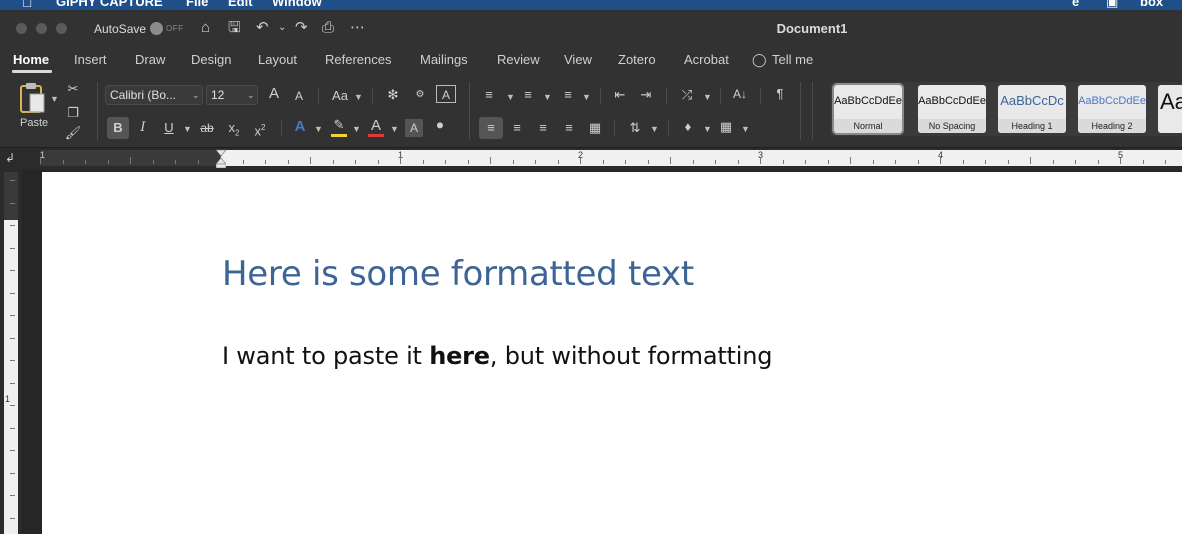 The width and height of the screenshot is (1182, 534). Describe the element at coordinates (547, 97) in the screenshot. I see `numbering-chevron-icon: ▼` at that location.